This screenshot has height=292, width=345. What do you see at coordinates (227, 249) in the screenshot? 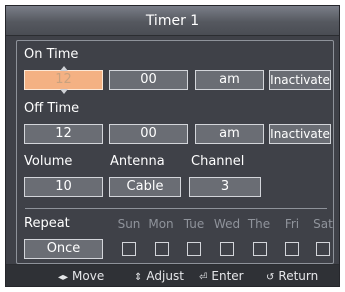
I see `checkbox-wed` at bounding box center [227, 249].